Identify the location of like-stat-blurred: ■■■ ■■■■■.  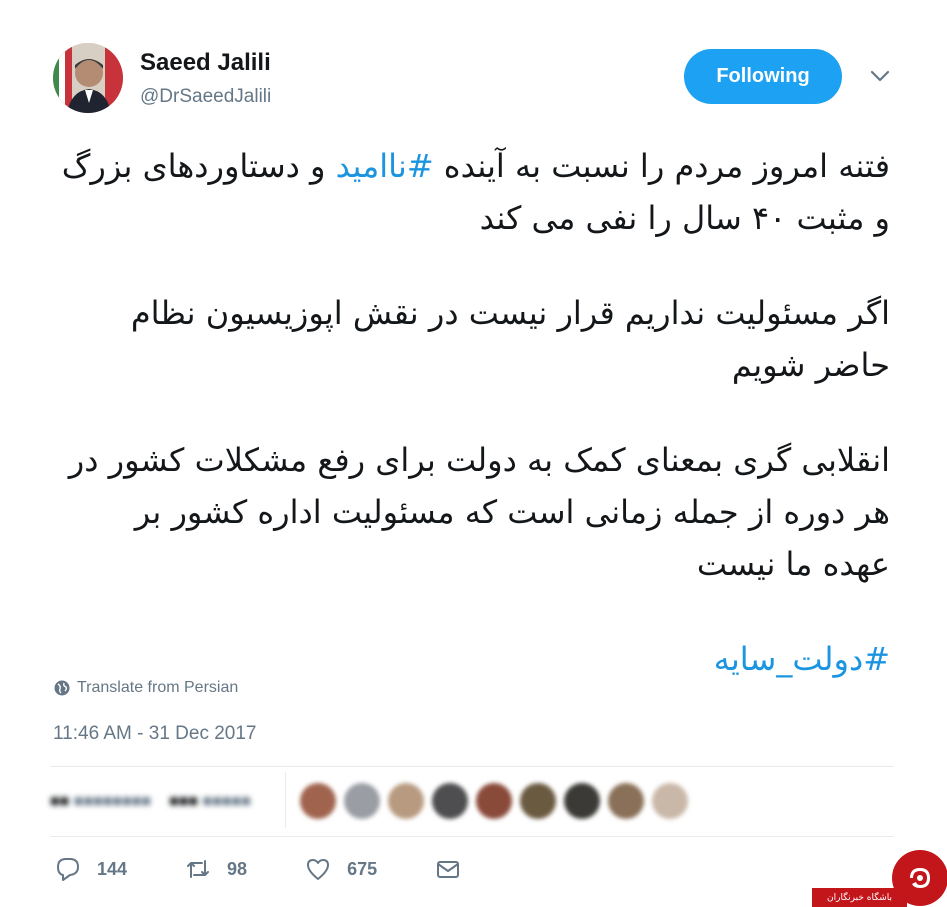
(210, 801).